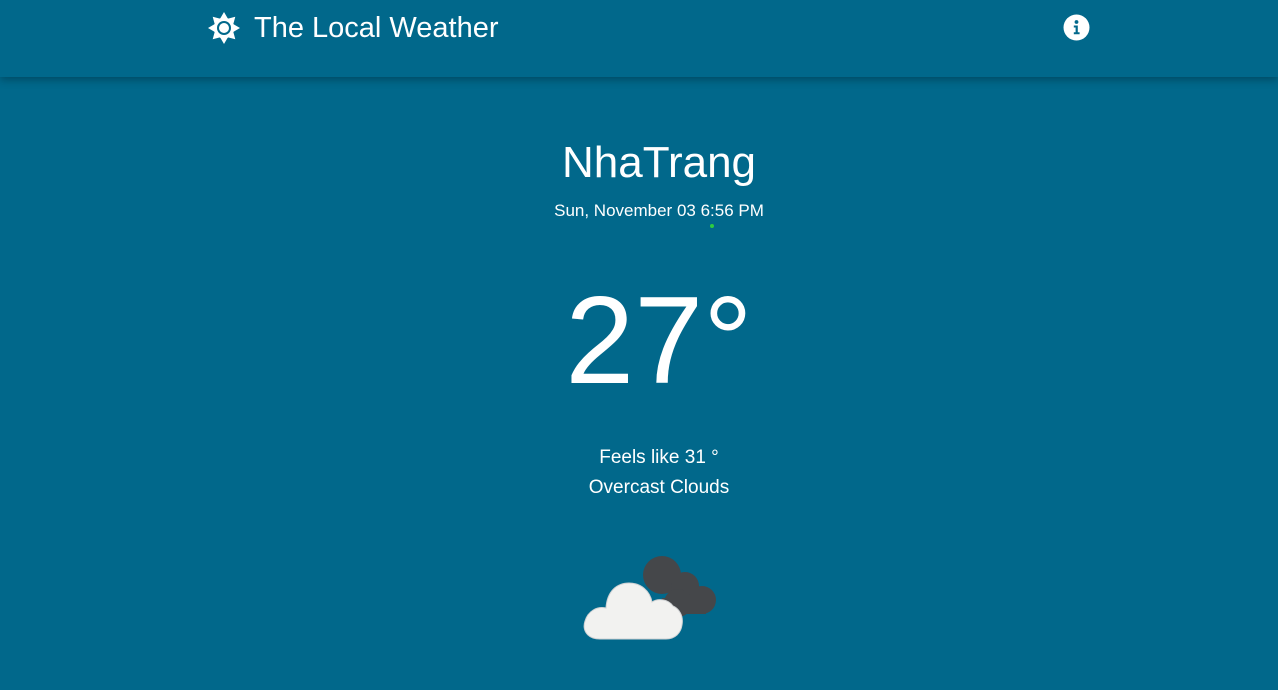  I want to click on info-button, so click(1076, 27).